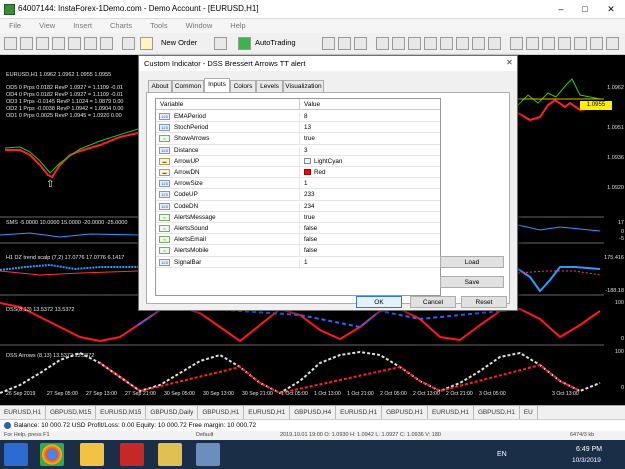  Describe the element at coordinates (509, 63) in the screenshot. I see `dialog-close-button: ✕` at that location.